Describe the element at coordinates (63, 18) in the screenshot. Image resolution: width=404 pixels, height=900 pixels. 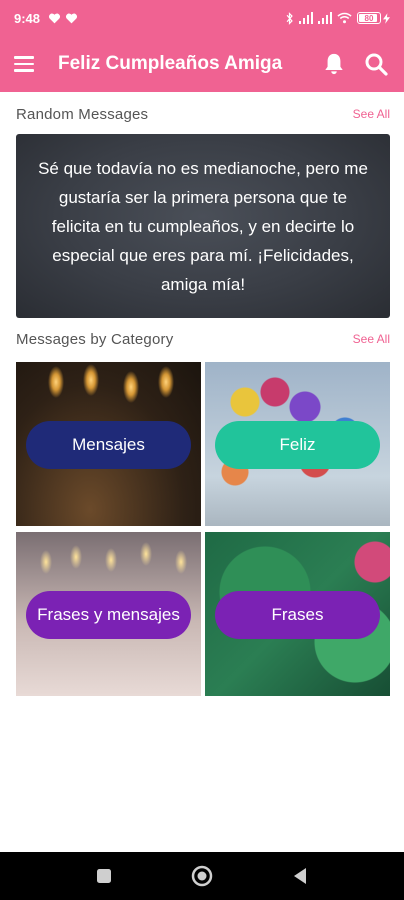
I see `status-notification-icons` at that location.